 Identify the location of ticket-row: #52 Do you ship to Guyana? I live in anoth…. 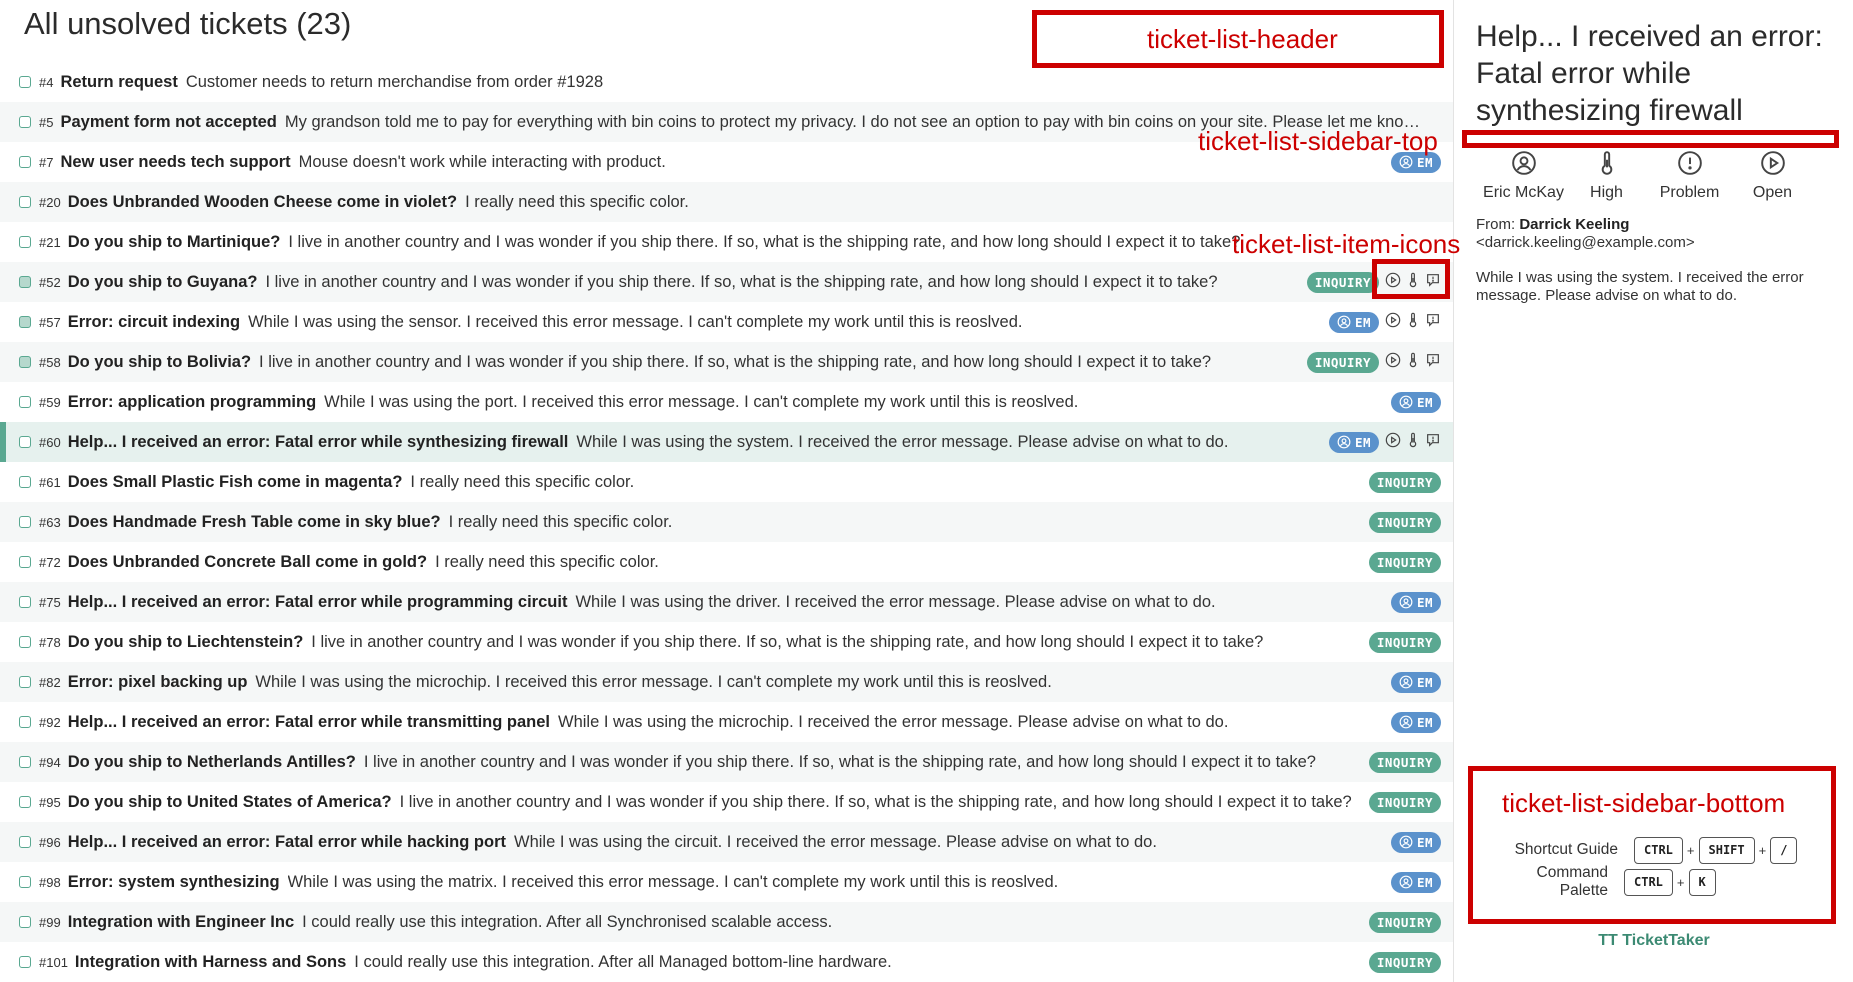
(726, 282).